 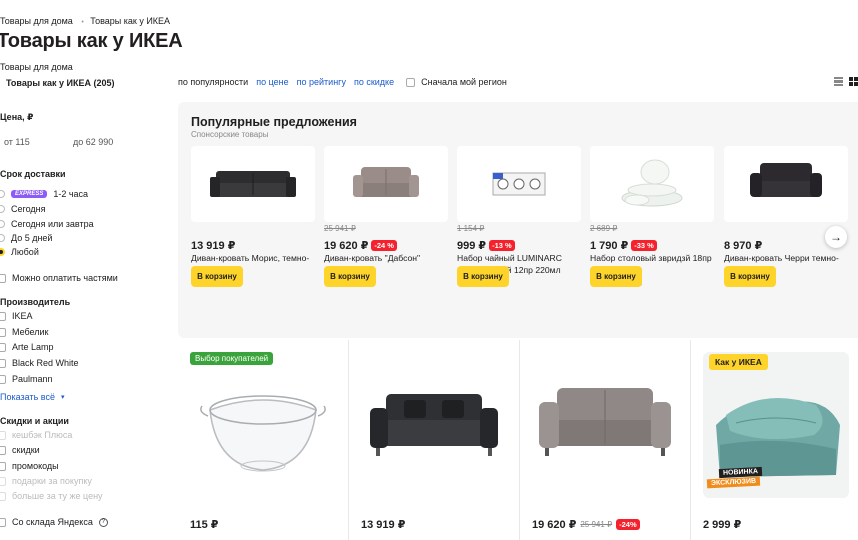 What do you see at coordinates (29, 194) in the screenshot?
I see `express-badge: EXPRESS` at bounding box center [29, 194].